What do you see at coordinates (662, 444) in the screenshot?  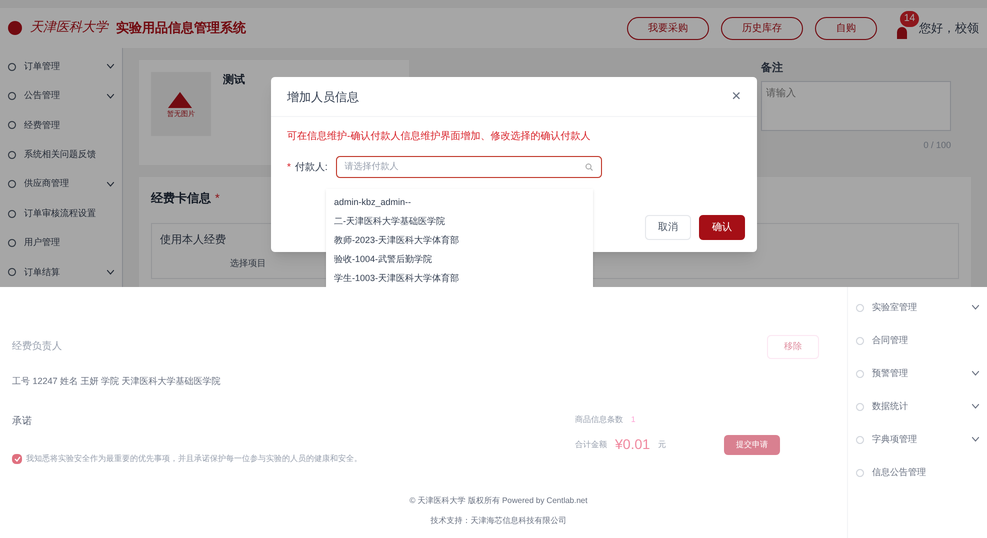 I see `currency-unit: 元` at bounding box center [662, 444].